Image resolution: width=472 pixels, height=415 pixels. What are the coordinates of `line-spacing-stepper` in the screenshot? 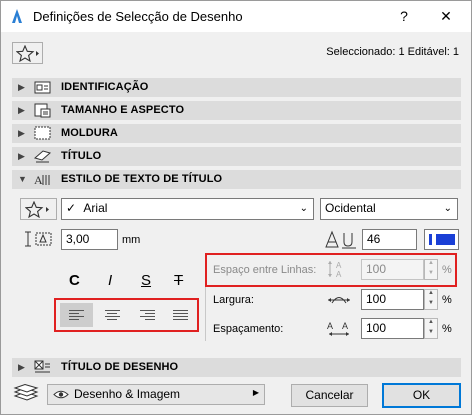 It's located at (431, 269).